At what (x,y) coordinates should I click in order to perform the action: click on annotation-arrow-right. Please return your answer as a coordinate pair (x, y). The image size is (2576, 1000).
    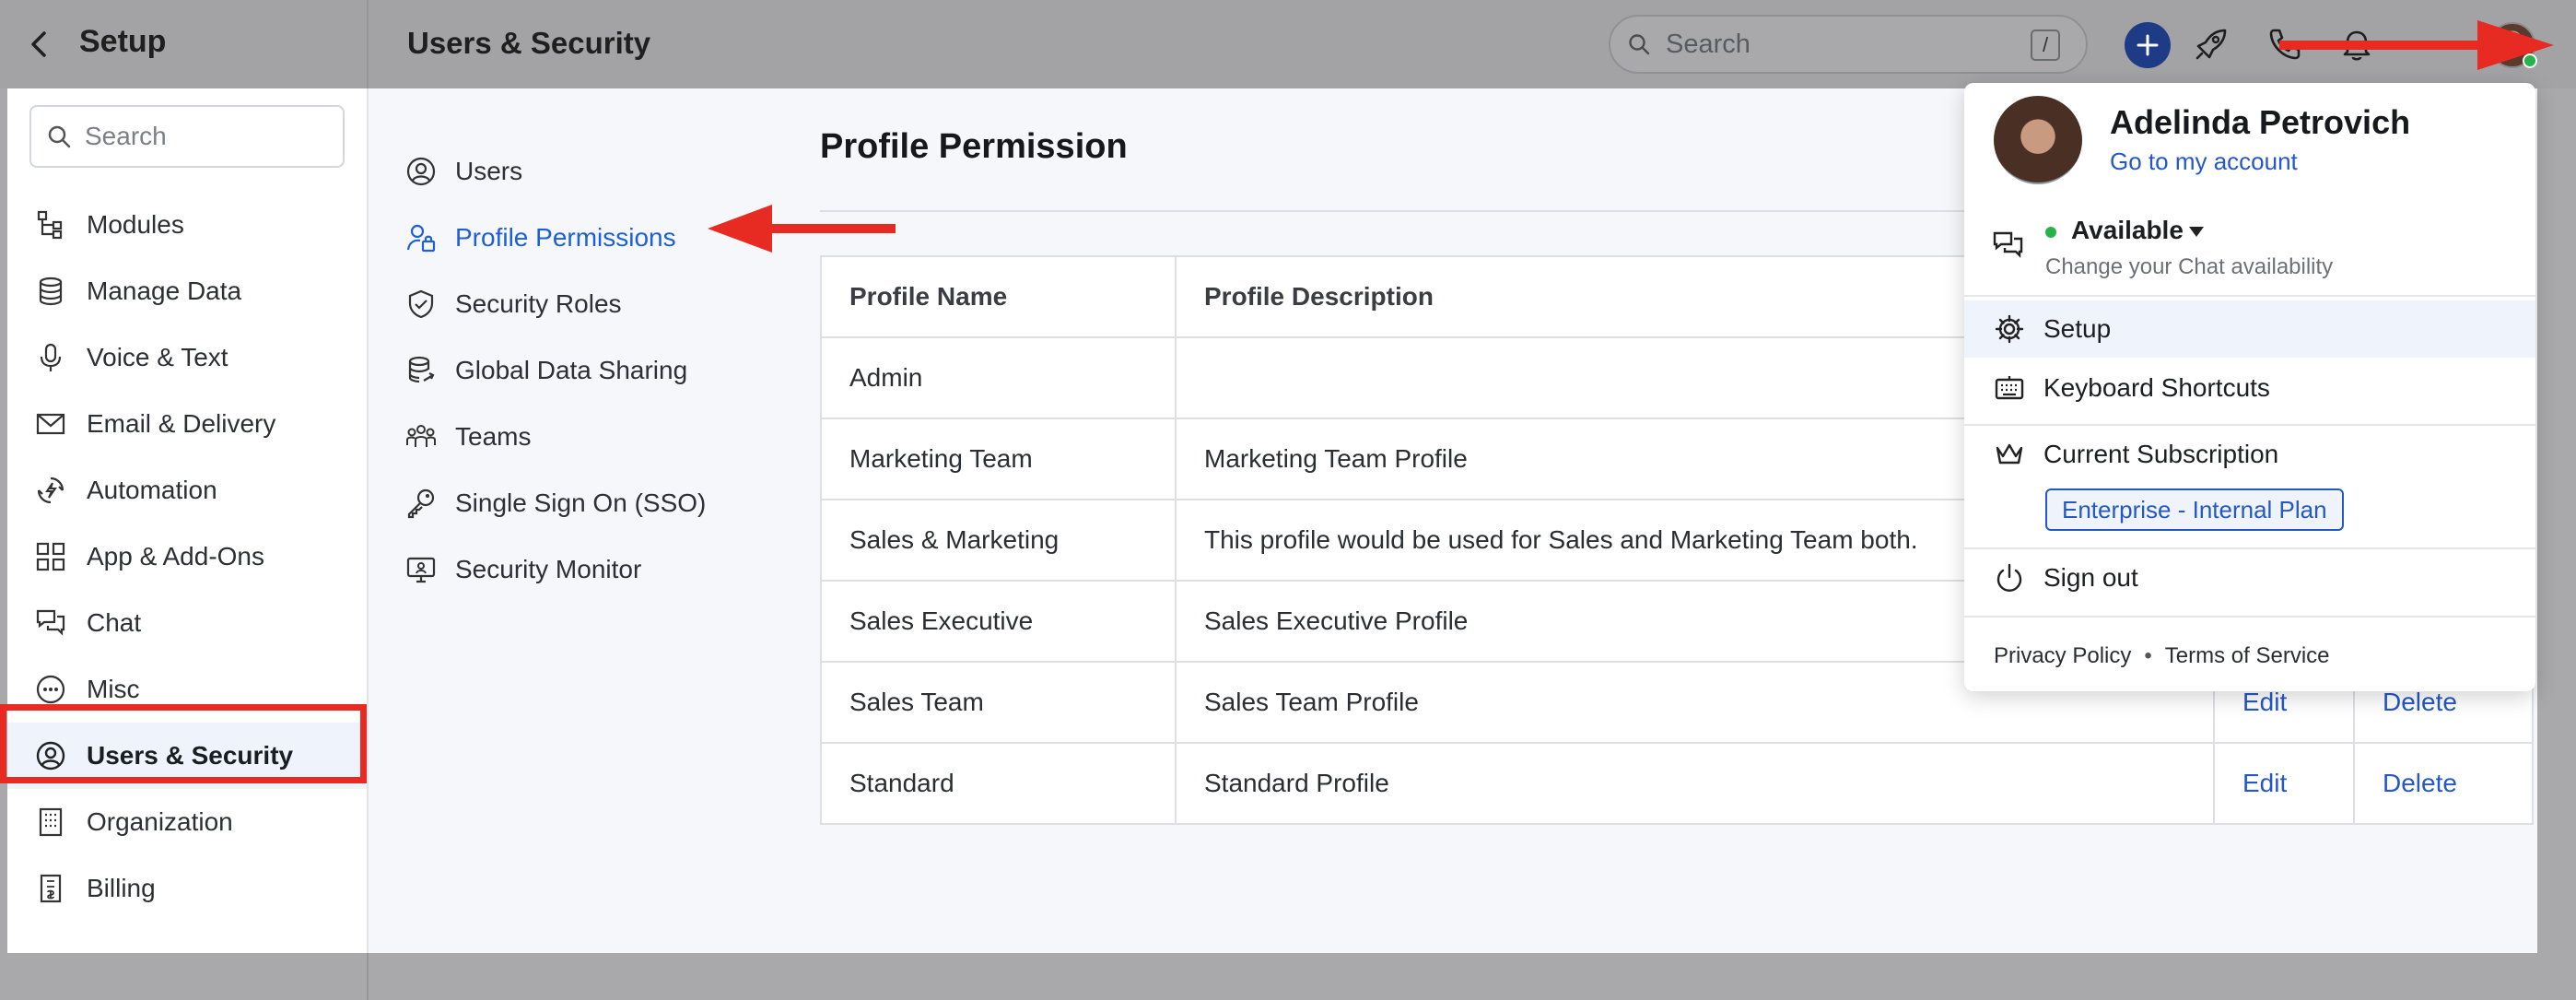
    Looking at the image, I should click on (2416, 45).